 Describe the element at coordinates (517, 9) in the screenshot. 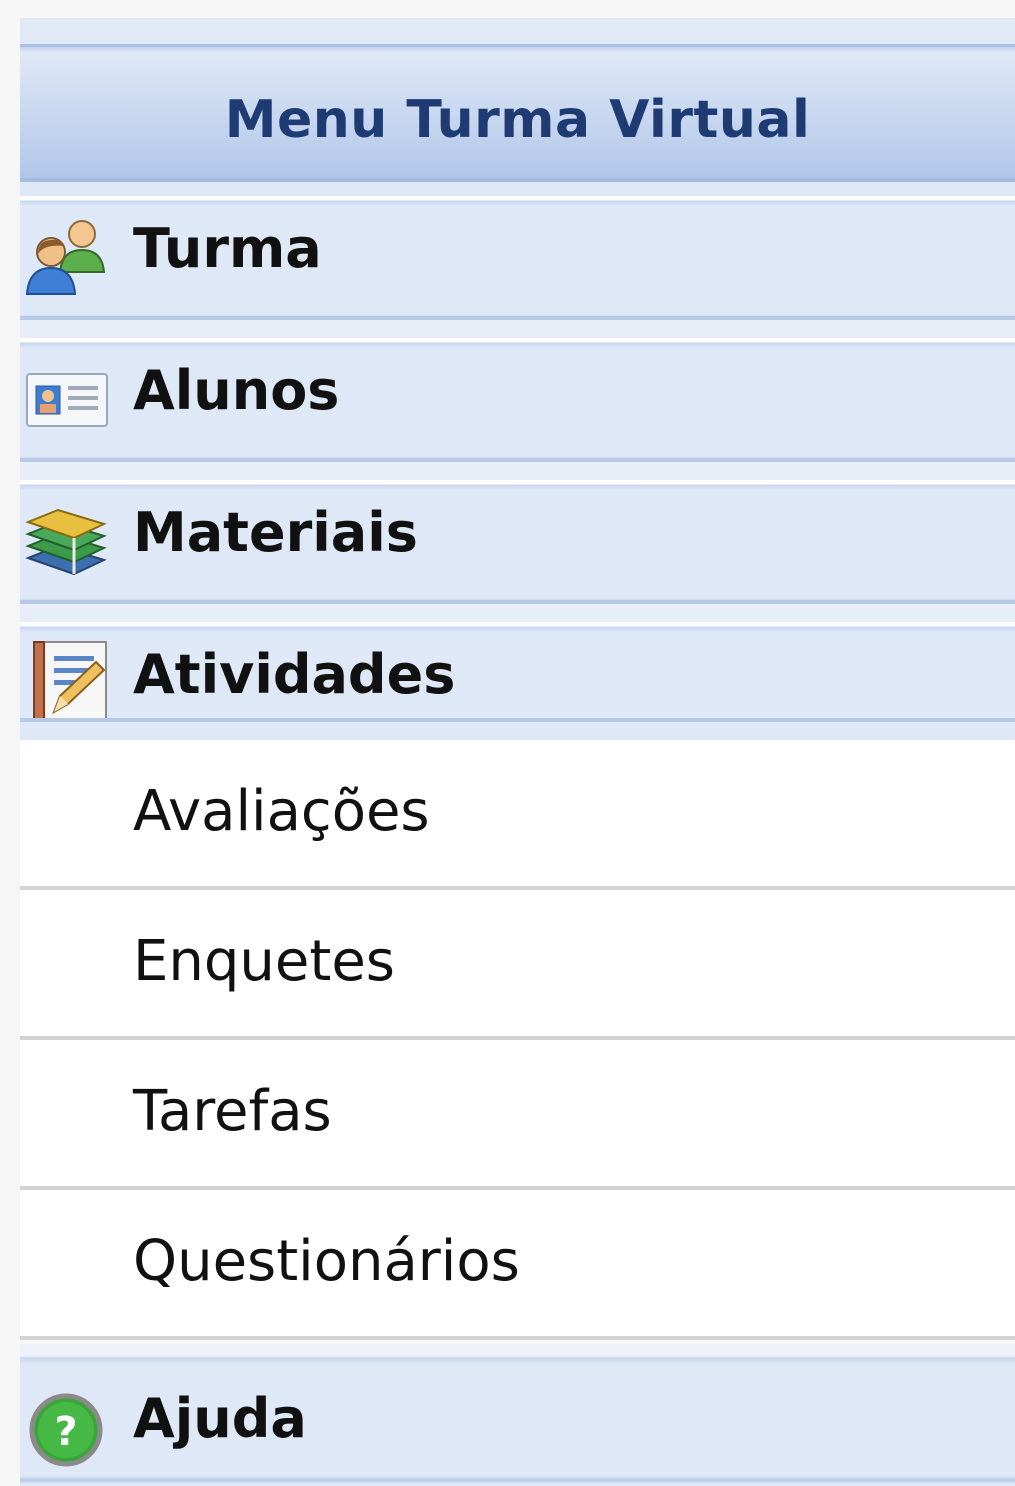

I see `menu-top-strip` at that location.